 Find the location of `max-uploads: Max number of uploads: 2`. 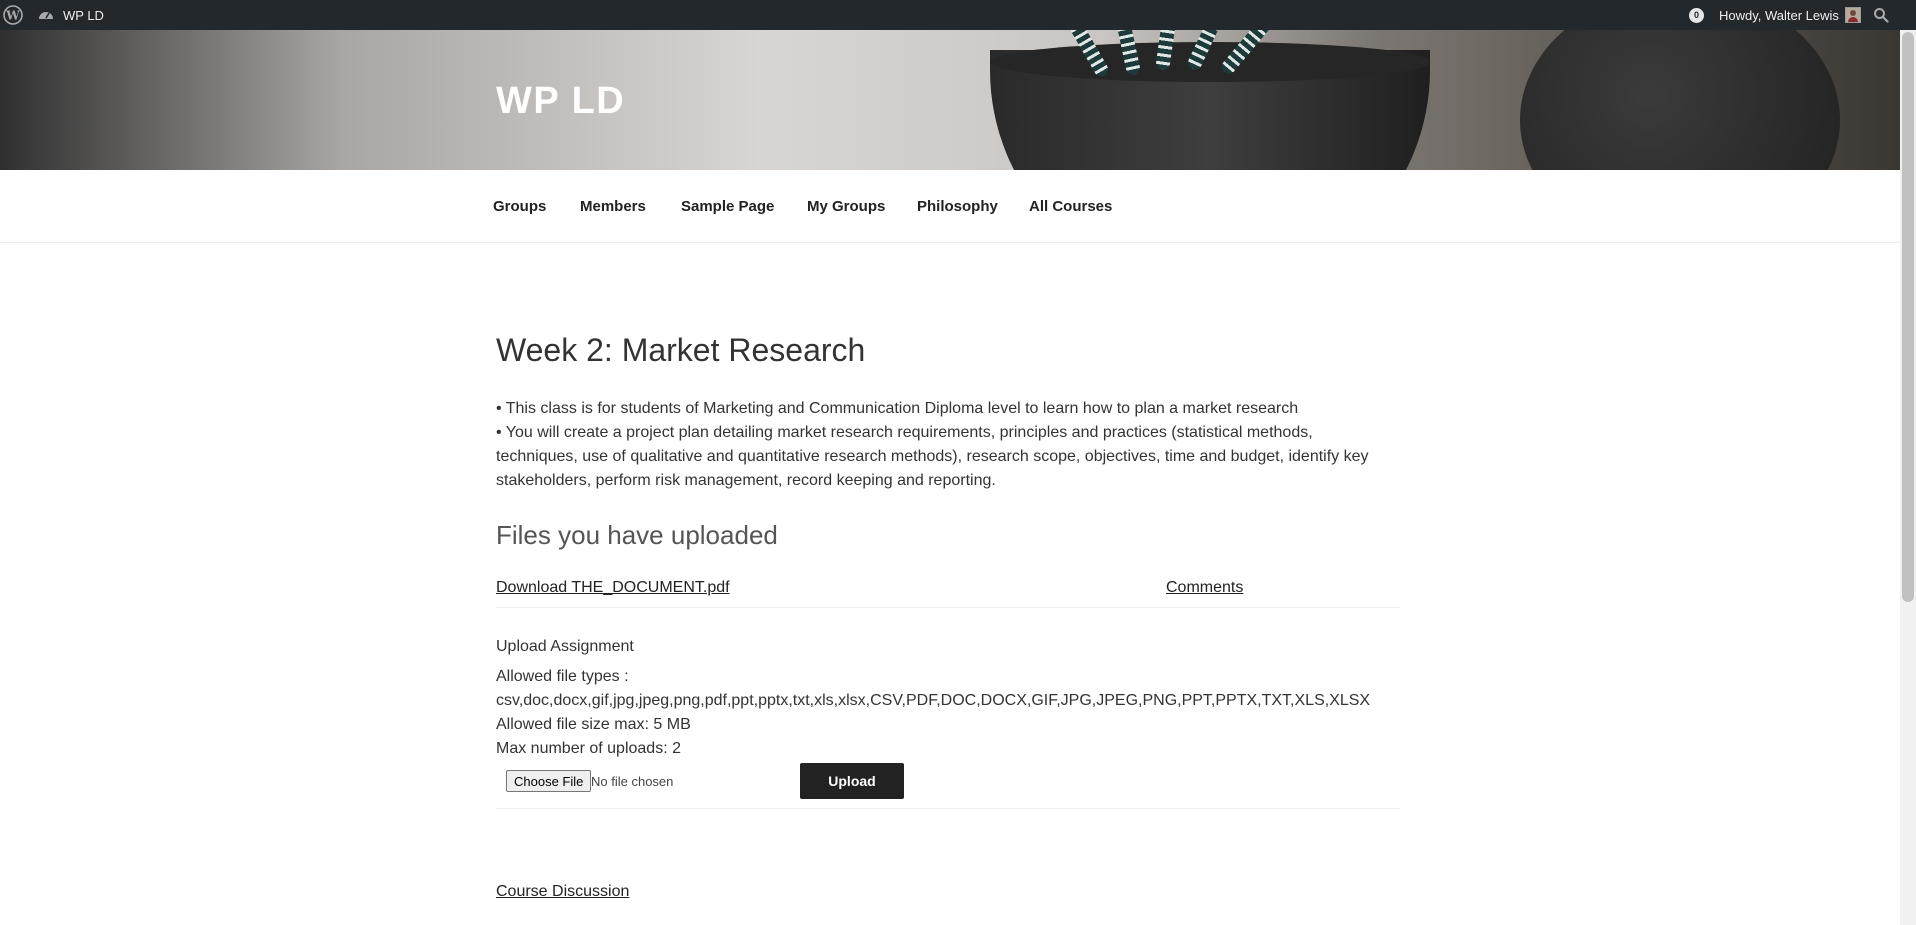

max-uploads: Max number of uploads: 2 is located at coordinates (588, 748).